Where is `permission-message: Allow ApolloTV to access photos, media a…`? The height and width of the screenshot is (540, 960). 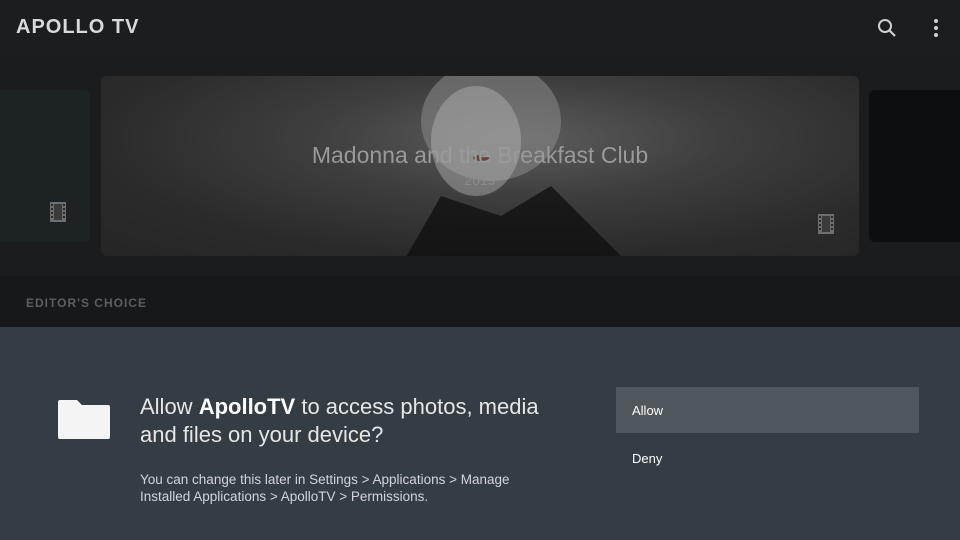 permission-message: Allow ApolloTV to access photos, media a… is located at coordinates (350, 421).